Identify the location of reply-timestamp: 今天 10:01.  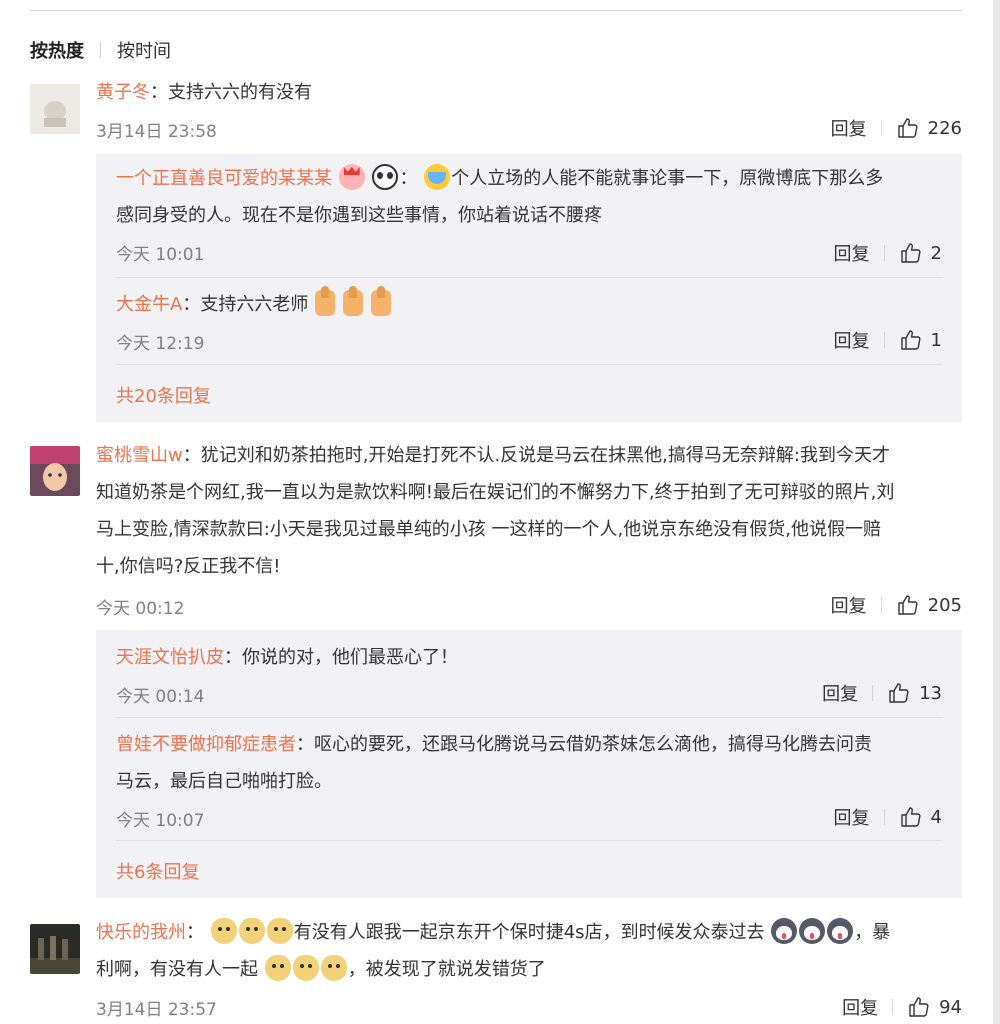
(160, 255).